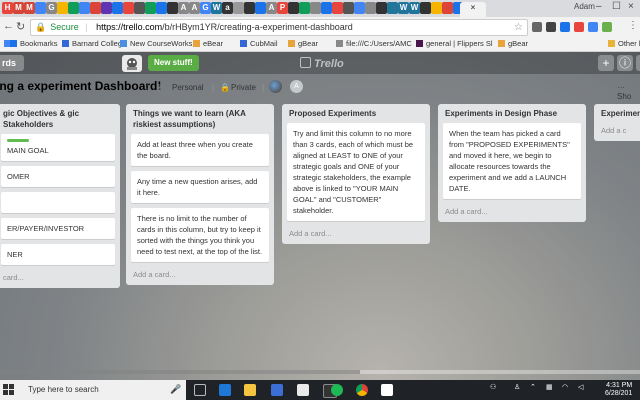 This screenshot has height=400, width=640. I want to click on new-stuff-button: New stuff!, so click(173, 63).